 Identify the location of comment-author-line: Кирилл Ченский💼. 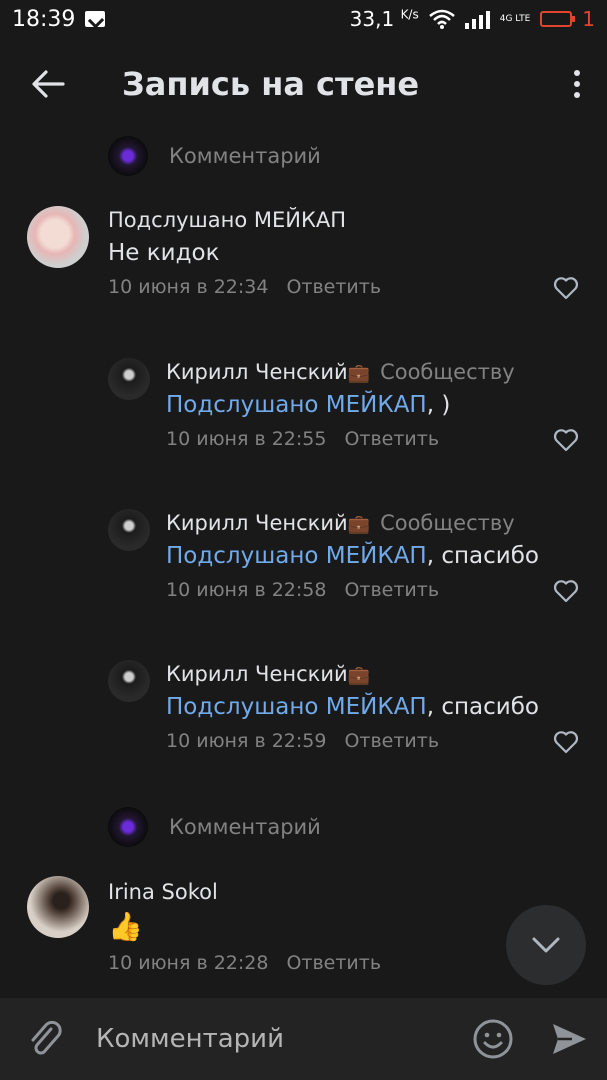
(268, 674).